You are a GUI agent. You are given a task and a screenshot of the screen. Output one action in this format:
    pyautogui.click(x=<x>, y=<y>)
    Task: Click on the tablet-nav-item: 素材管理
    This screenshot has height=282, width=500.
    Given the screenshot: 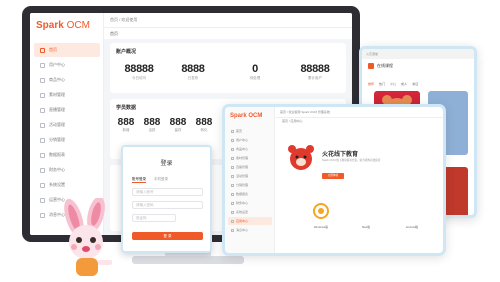 What is the action you would take?
    pyautogui.click(x=250, y=158)
    